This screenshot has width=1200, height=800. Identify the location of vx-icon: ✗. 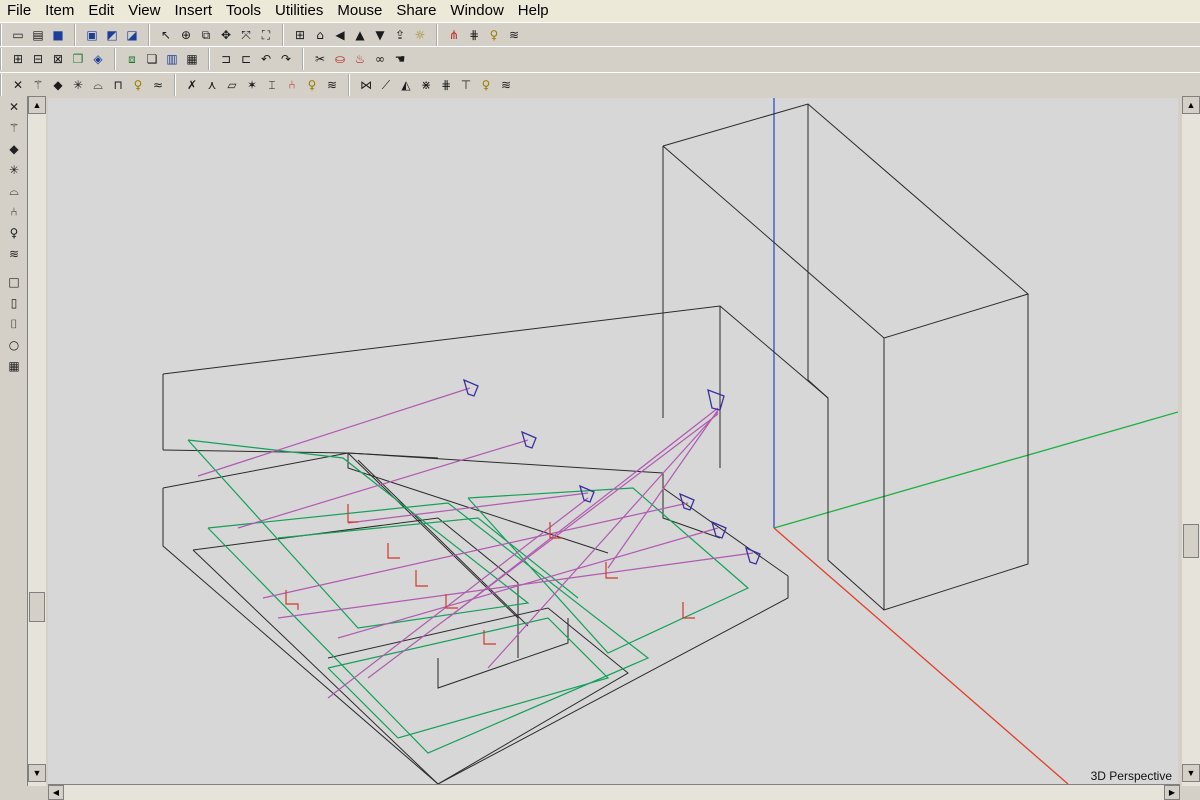
(192, 85).